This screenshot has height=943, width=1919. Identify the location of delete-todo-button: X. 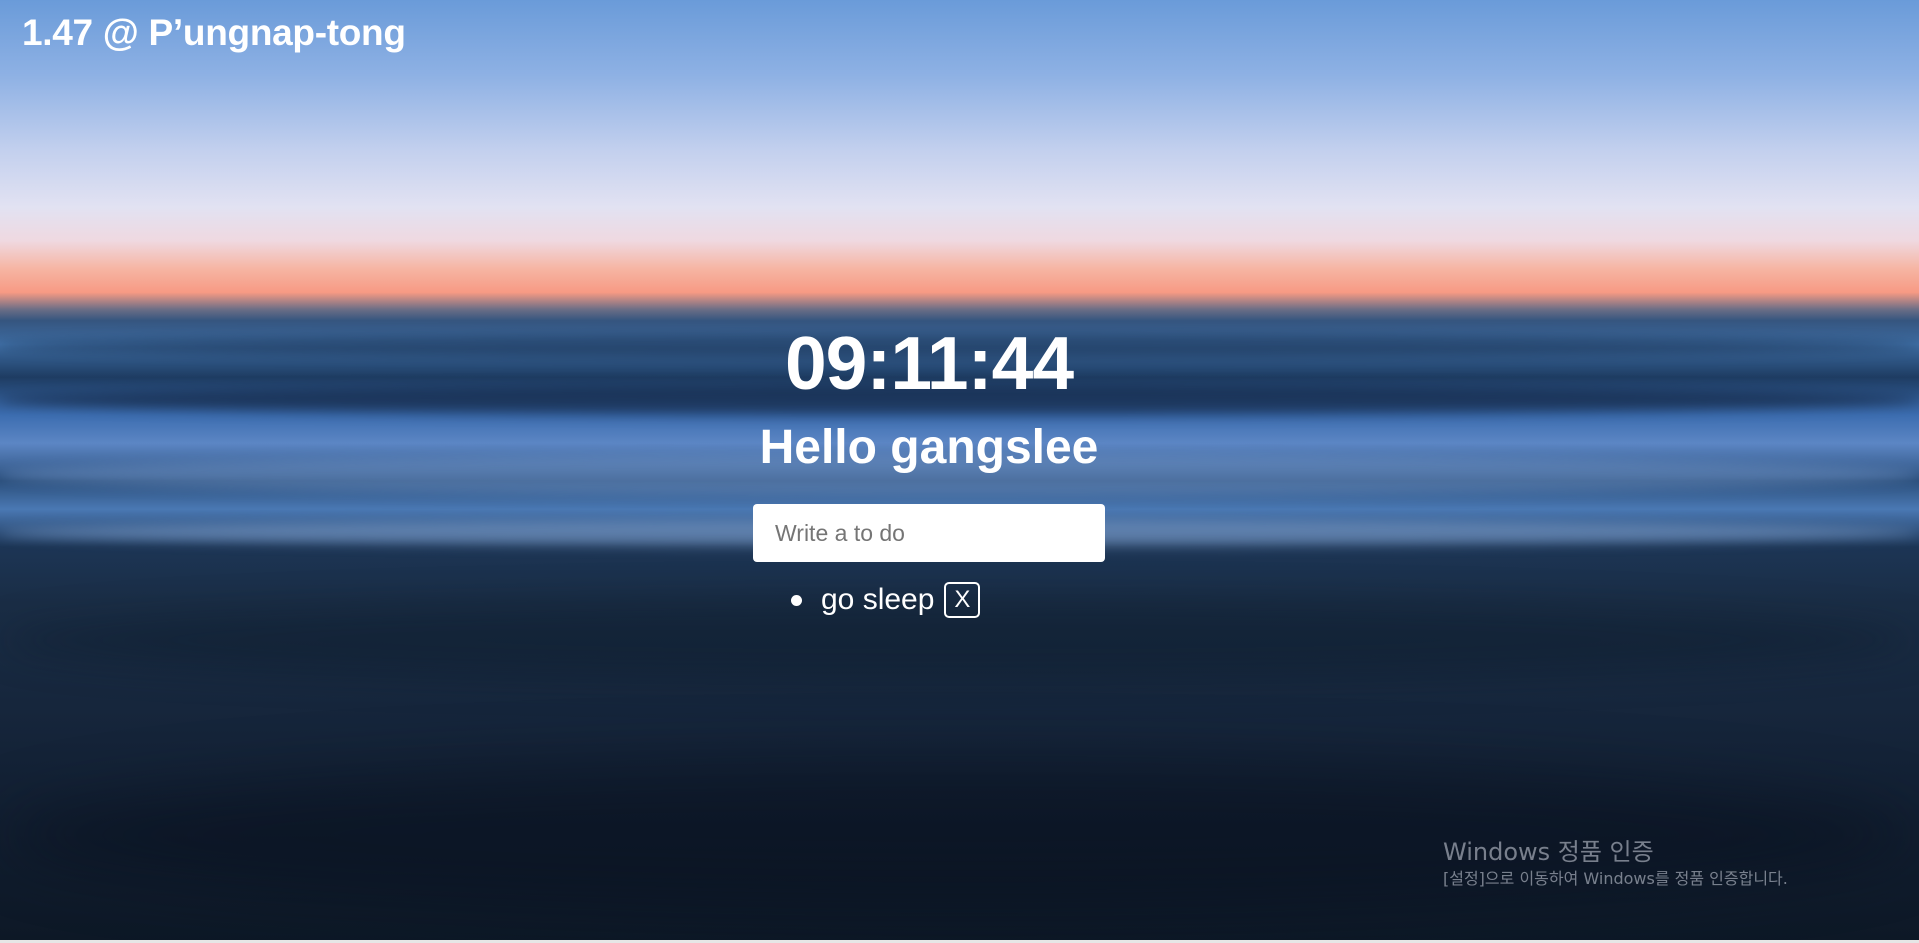
(962, 600).